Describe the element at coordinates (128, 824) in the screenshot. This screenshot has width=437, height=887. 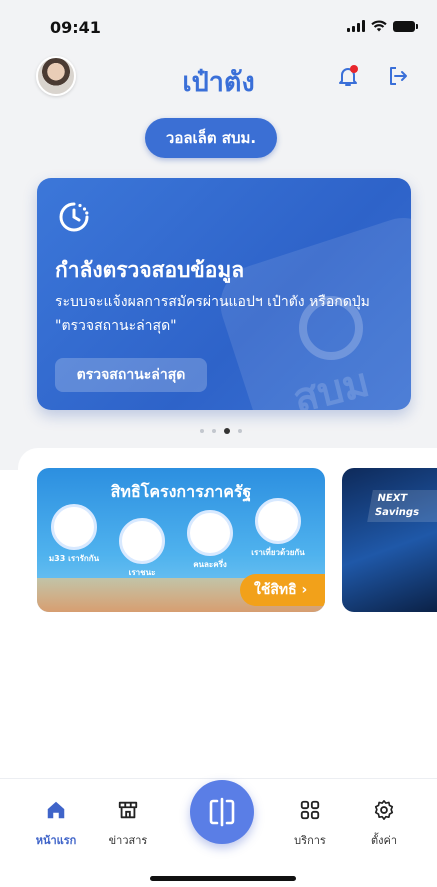
I see `nav-item-news: ข่าวสาร` at that location.